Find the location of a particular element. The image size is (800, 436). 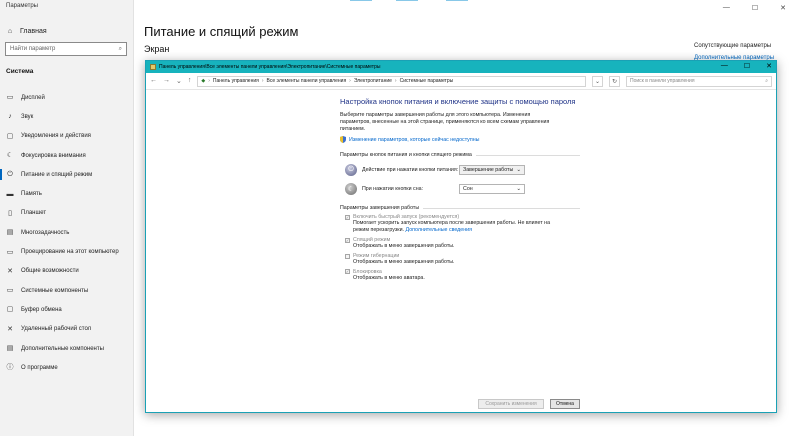

lock-desc: Отображать в меню аватара. is located at coordinates (389, 277).